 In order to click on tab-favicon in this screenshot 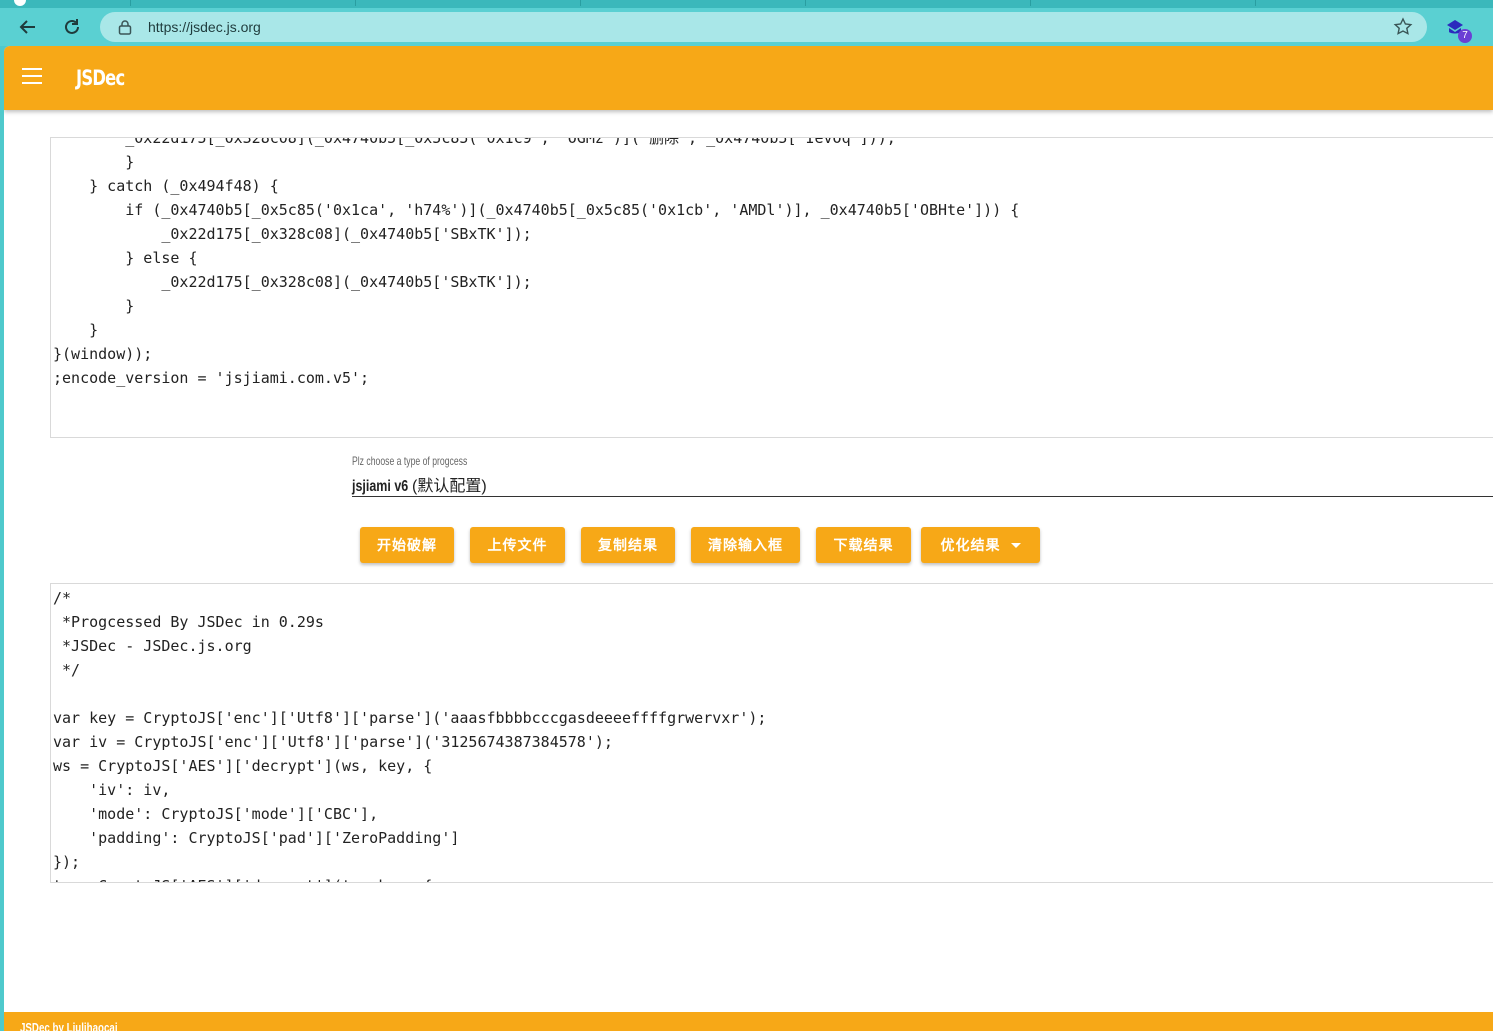, I will do `click(20, 3)`.